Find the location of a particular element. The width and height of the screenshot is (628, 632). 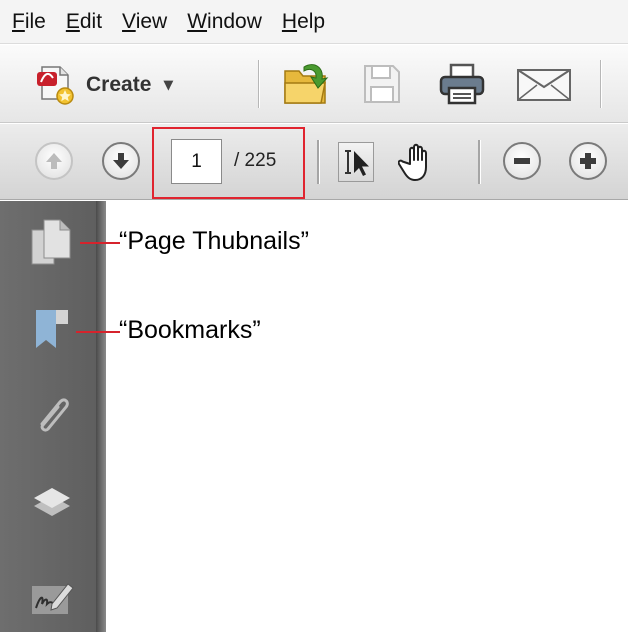

select-tool-icon is located at coordinates (357, 163).